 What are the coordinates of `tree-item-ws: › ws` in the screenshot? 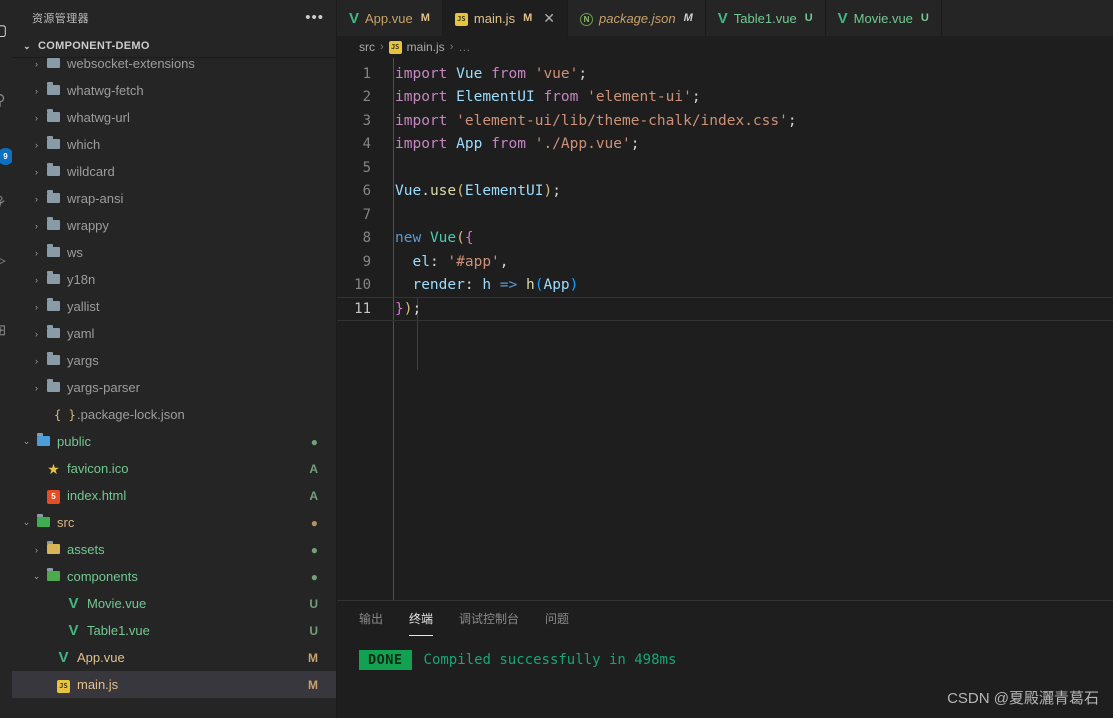 It's located at (174, 252).